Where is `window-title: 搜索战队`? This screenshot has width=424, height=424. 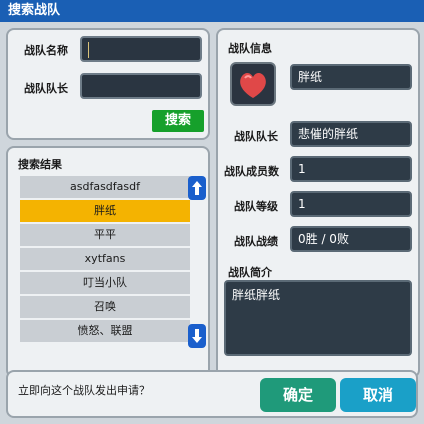 window-title: 搜索战队 is located at coordinates (212, 11).